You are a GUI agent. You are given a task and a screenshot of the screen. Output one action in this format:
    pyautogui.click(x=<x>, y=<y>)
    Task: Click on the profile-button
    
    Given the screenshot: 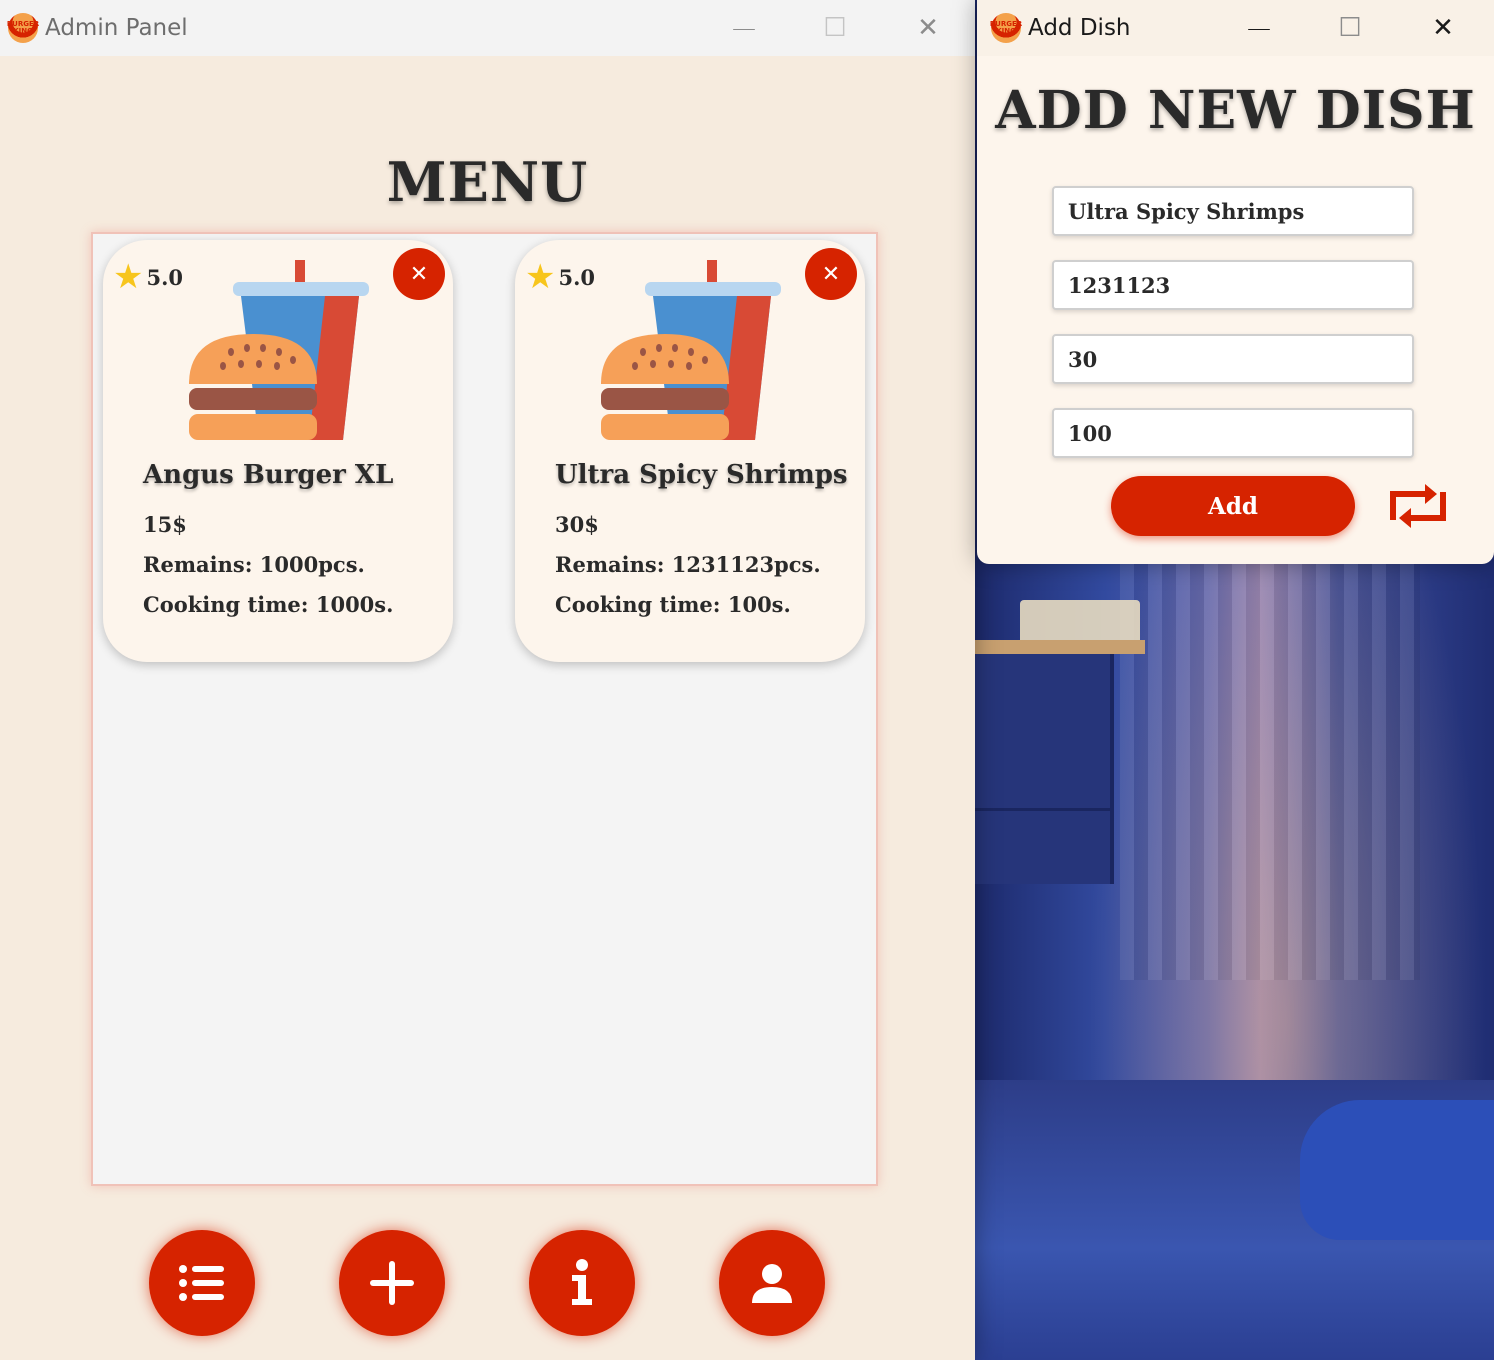 What is the action you would take?
    pyautogui.click(x=772, y=1283)
    